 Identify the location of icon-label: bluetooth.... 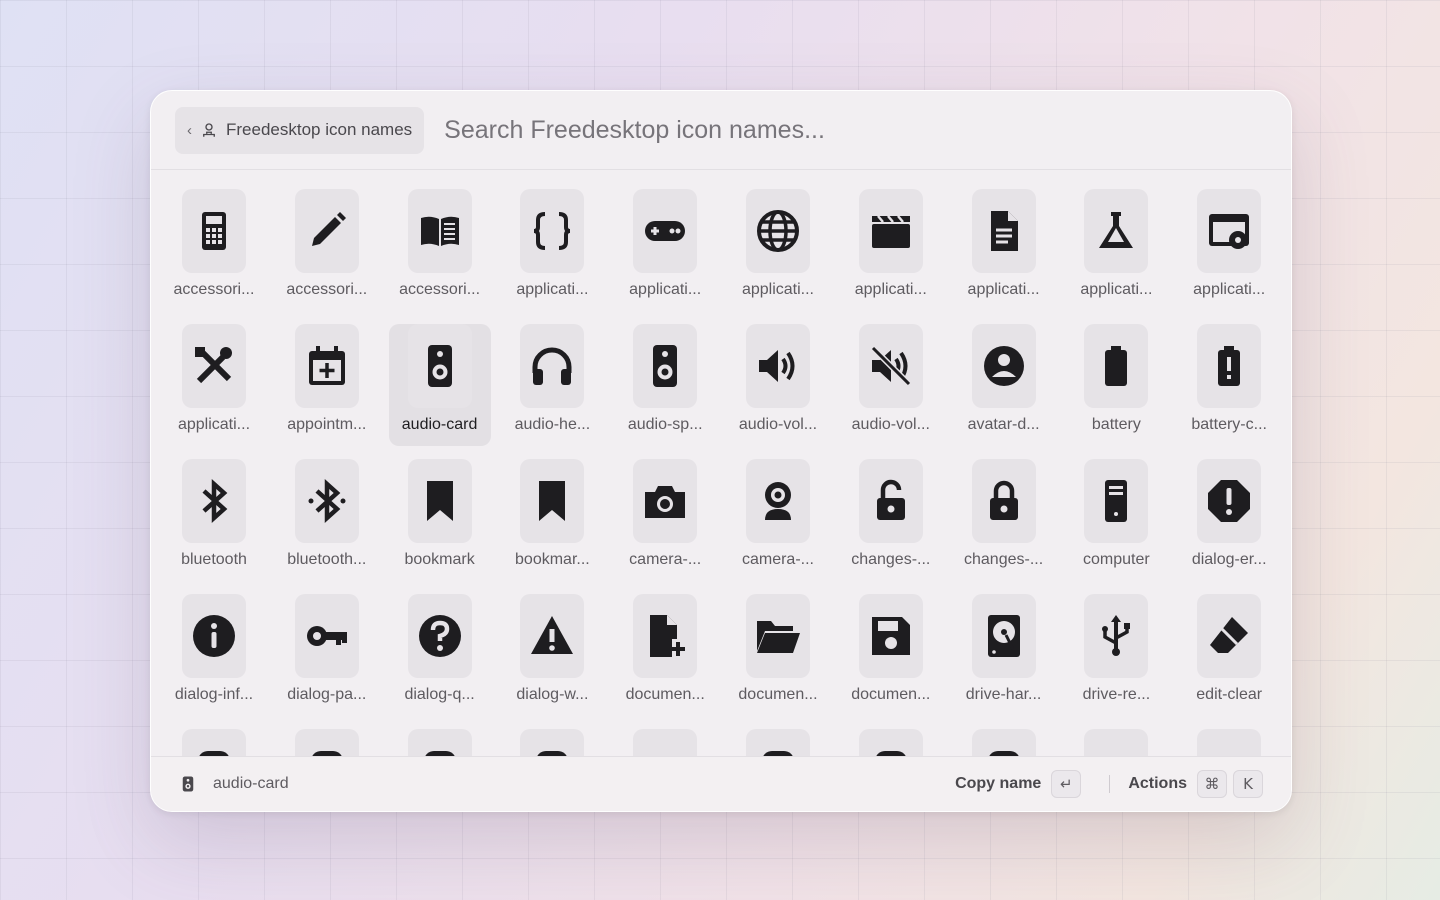
(327, 559).